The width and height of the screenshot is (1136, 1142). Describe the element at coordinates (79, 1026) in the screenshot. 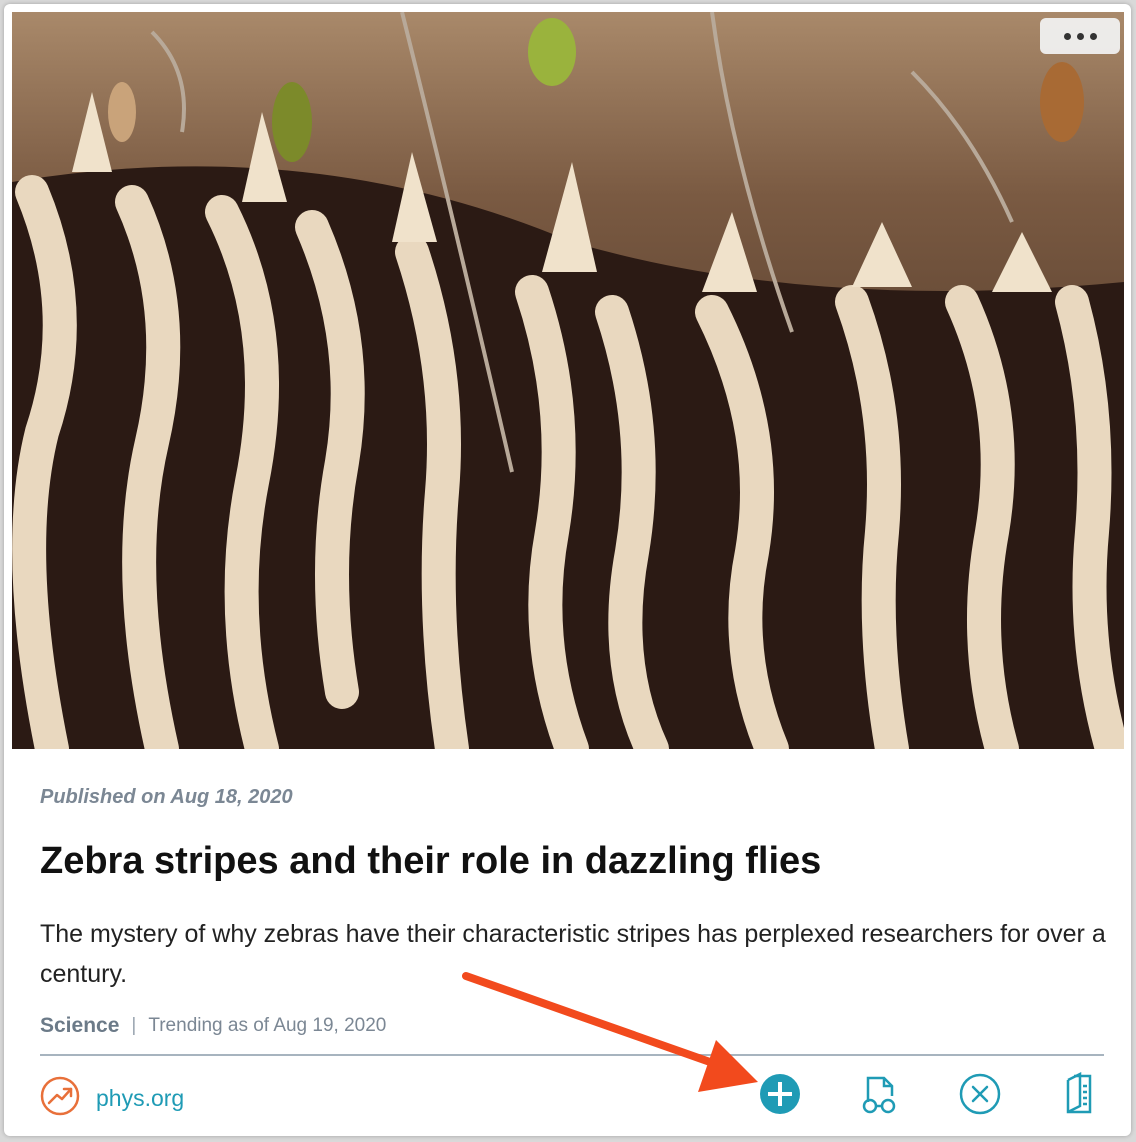

I see `category-label: Science` at that location.